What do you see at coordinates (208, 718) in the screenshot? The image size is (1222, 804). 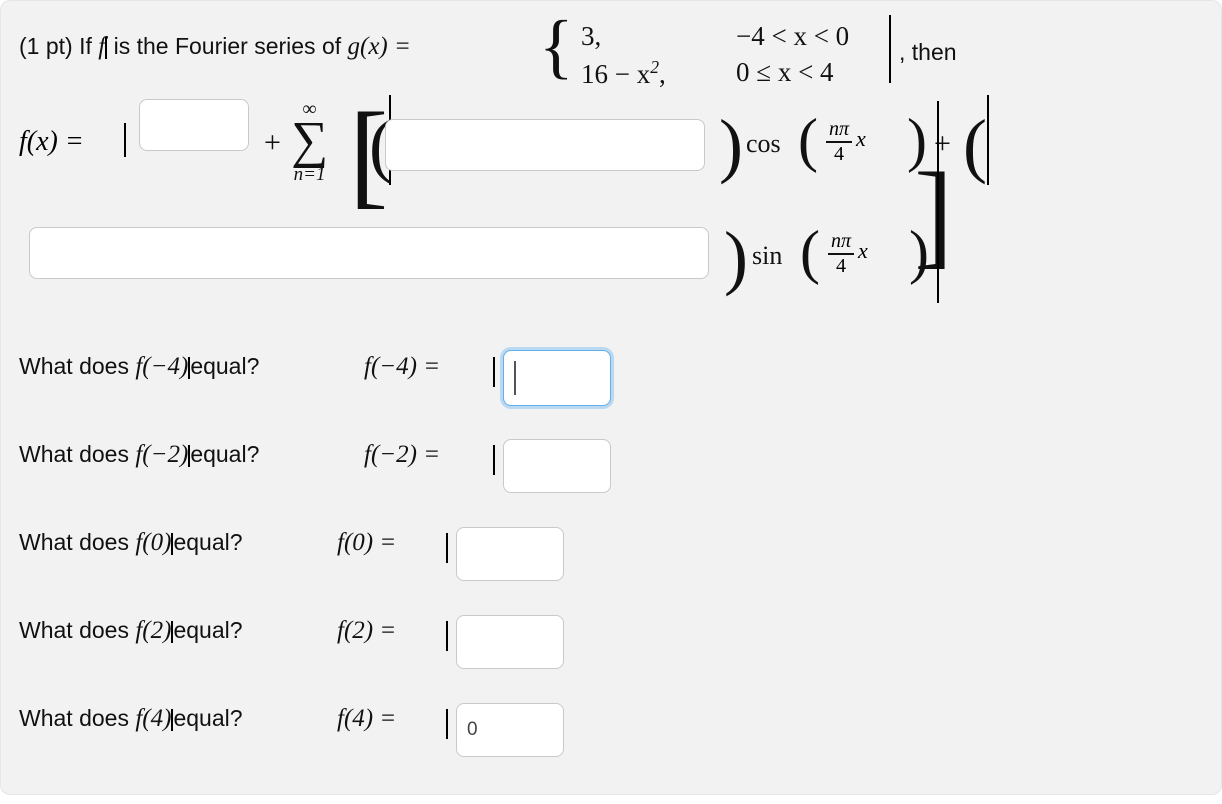 I see `question-tail-5: equal?` at bounding box center [208, 718].